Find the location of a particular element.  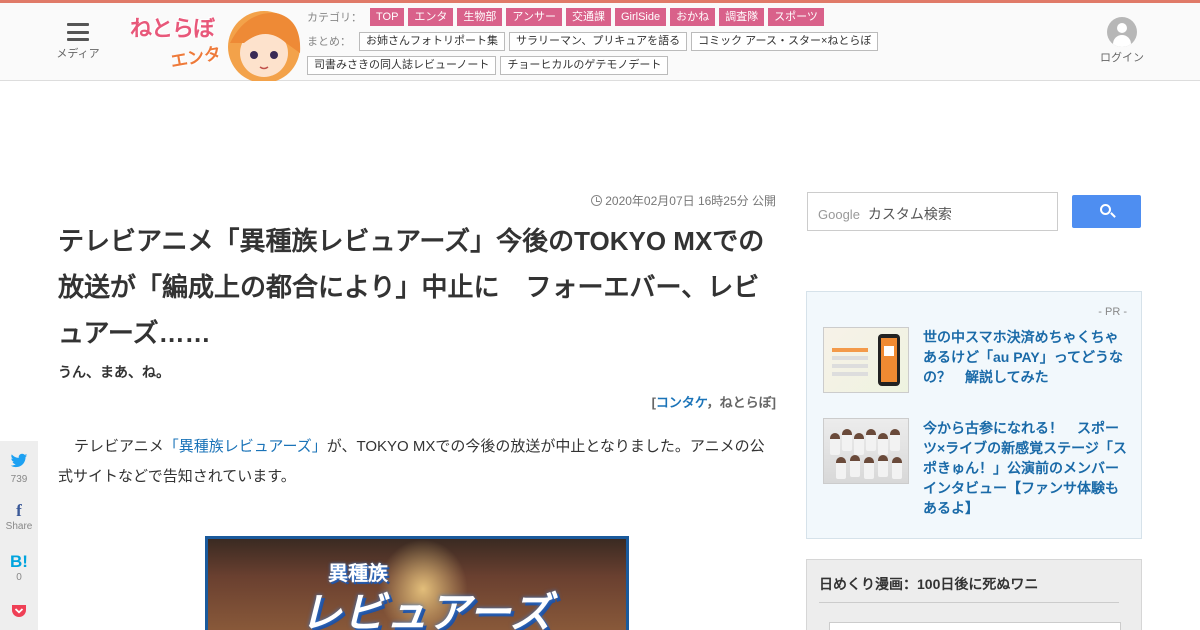

logo-wordmark: ねとらぼ is located at coordinates (172, 28).